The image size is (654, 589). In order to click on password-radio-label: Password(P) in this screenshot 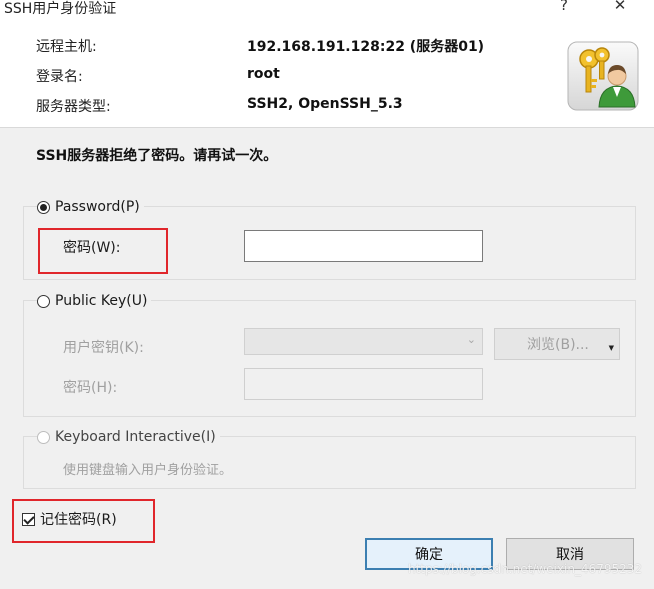, I will do `click(97, 207)`.